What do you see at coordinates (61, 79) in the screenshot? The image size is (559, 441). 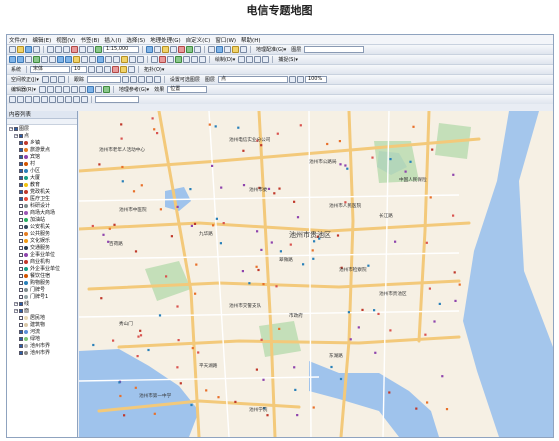 I see `tool-icon-s` at bounding box center [61, 79].